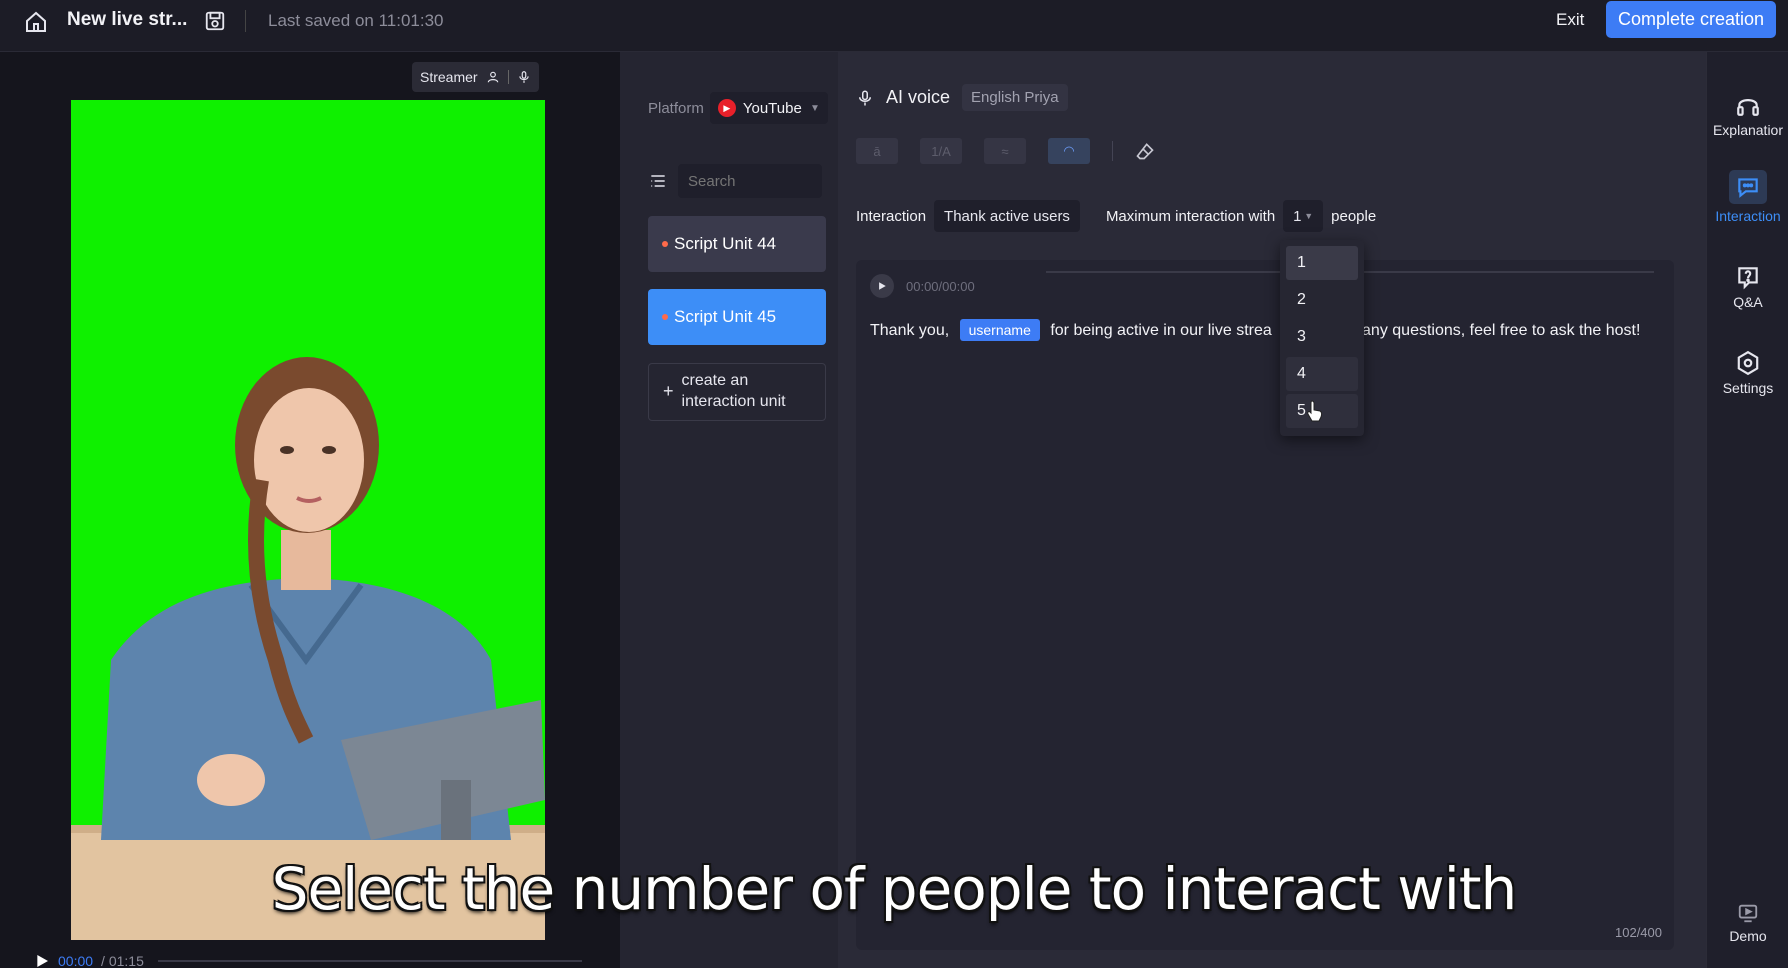 The image size is (1788, 968). What do you see at coordinates (877, 151) in the screenshot?
I see `pronunciation-icon: ā` at bounding box center [877, 151].